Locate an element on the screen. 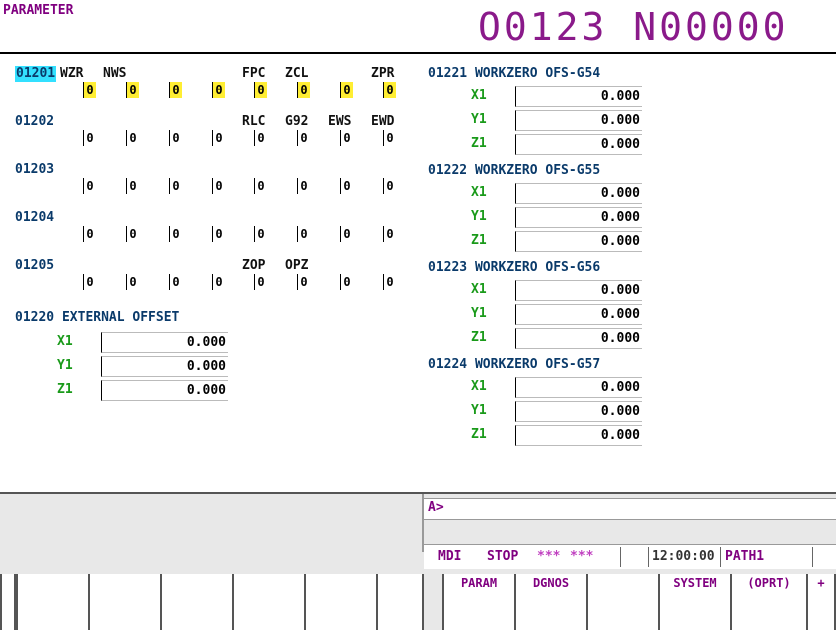  softkey-return is located at coordinates (8, 602).